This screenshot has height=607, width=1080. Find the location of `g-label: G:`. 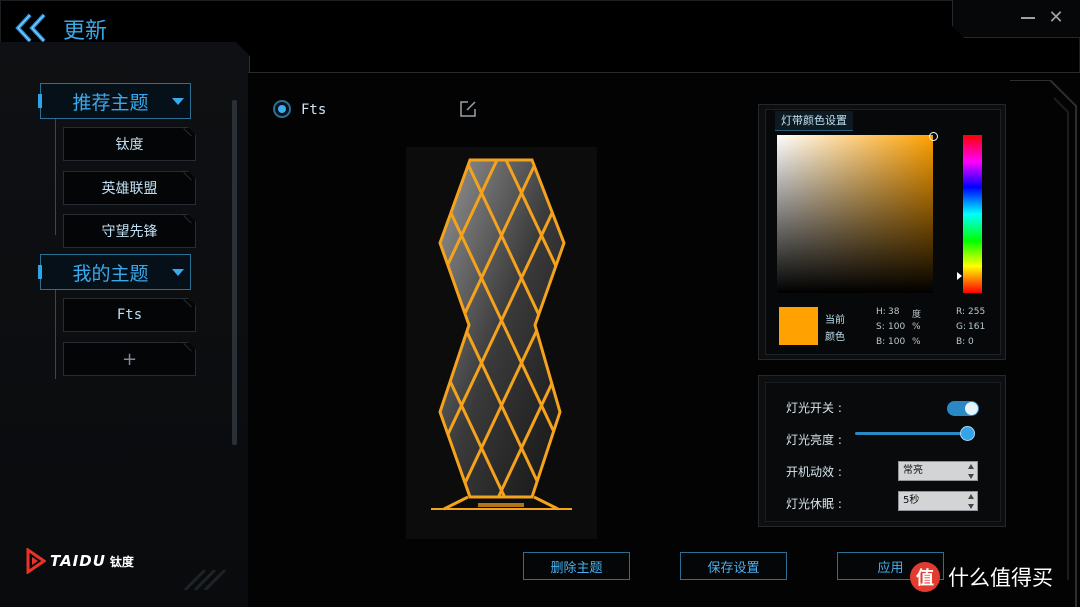

g-label: G: is located at coordinates (961, 327).